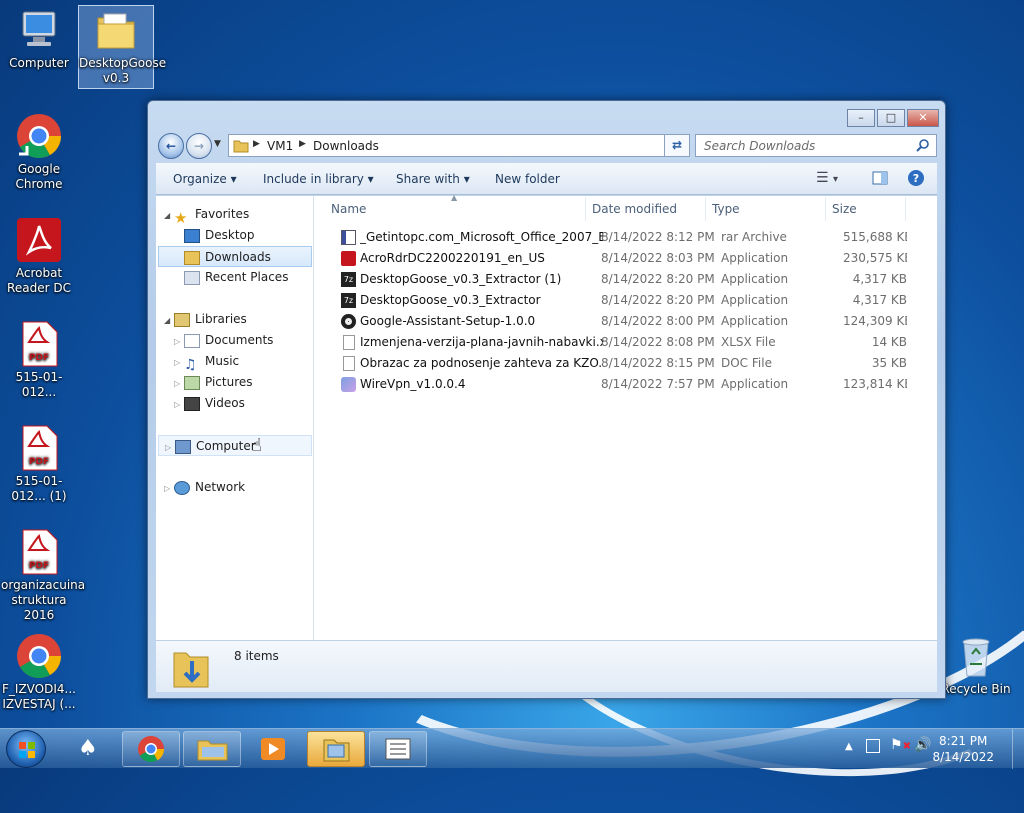 The width and height of the screenshot is (1024, 813). Describe the element at coordinates (849, 746) in the screenshot. I see `show-hidden-icons-icon: ▲` at that location.